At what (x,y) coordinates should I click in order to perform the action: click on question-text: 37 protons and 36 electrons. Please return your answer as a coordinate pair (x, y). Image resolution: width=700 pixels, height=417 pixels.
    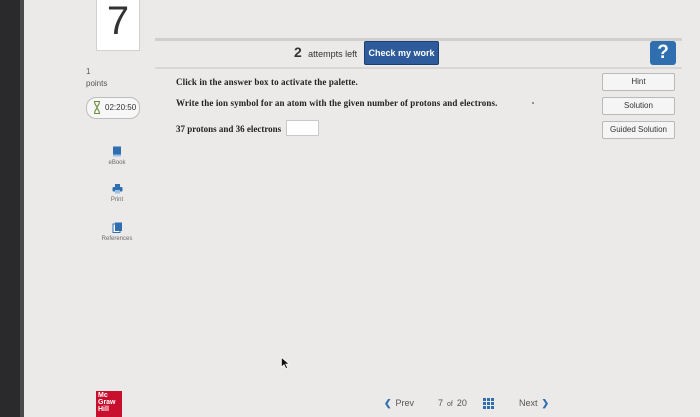
    Looking at the image, I should click on (229, 129).